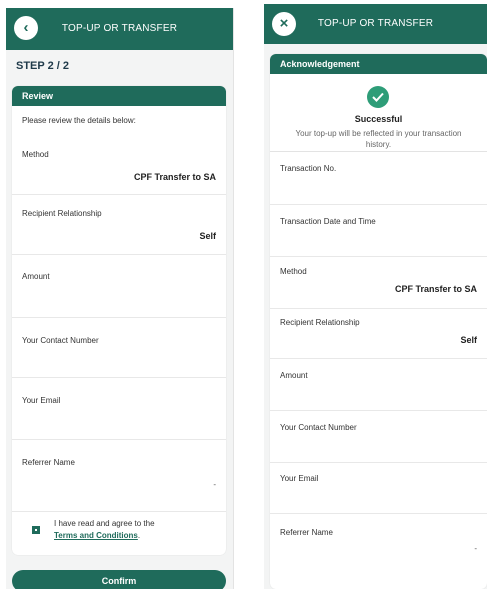 The width and height of the screenshot is (487, 589). What do you see at coordinates (378, 178) in the screenshot?
I see `field-transaction-no: Transaction No.` at bounding box center [378, 178].